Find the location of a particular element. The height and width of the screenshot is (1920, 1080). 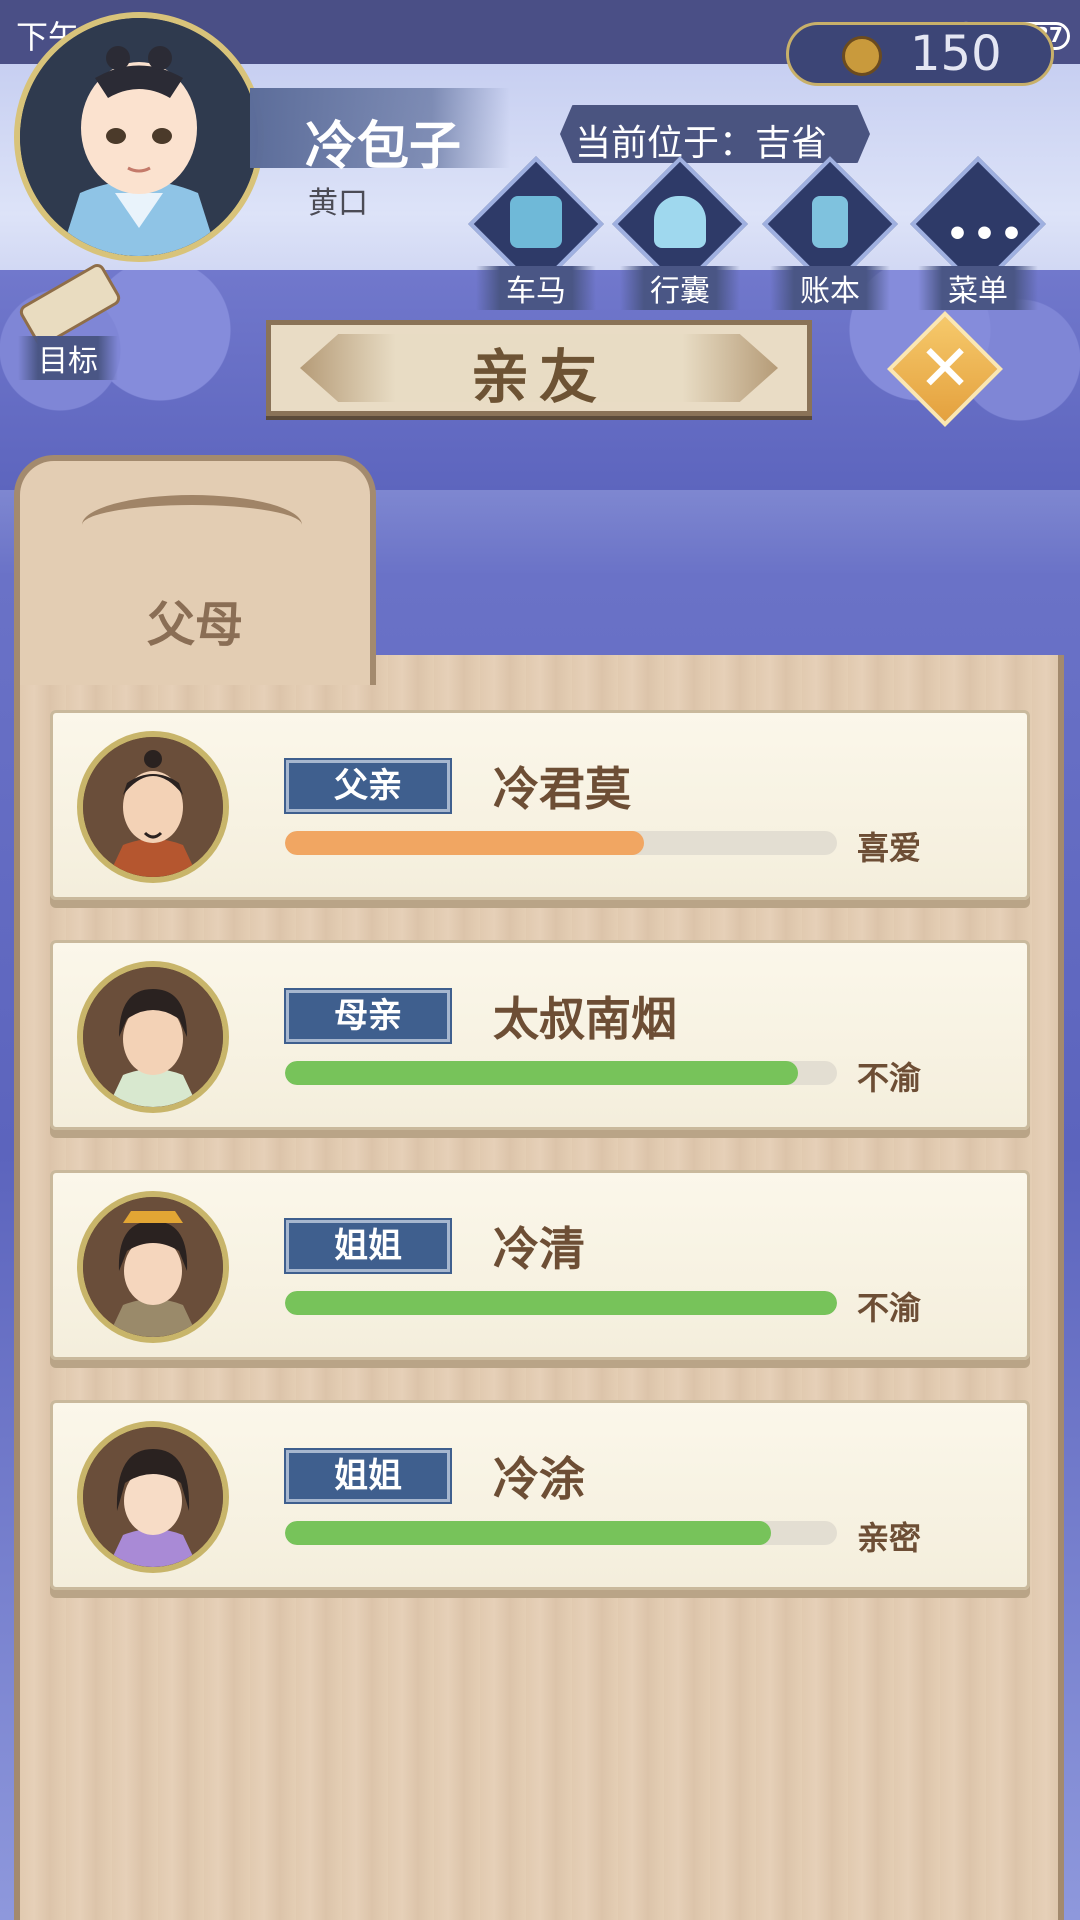

coin-value: 150 is located at coordinates (956, 54).